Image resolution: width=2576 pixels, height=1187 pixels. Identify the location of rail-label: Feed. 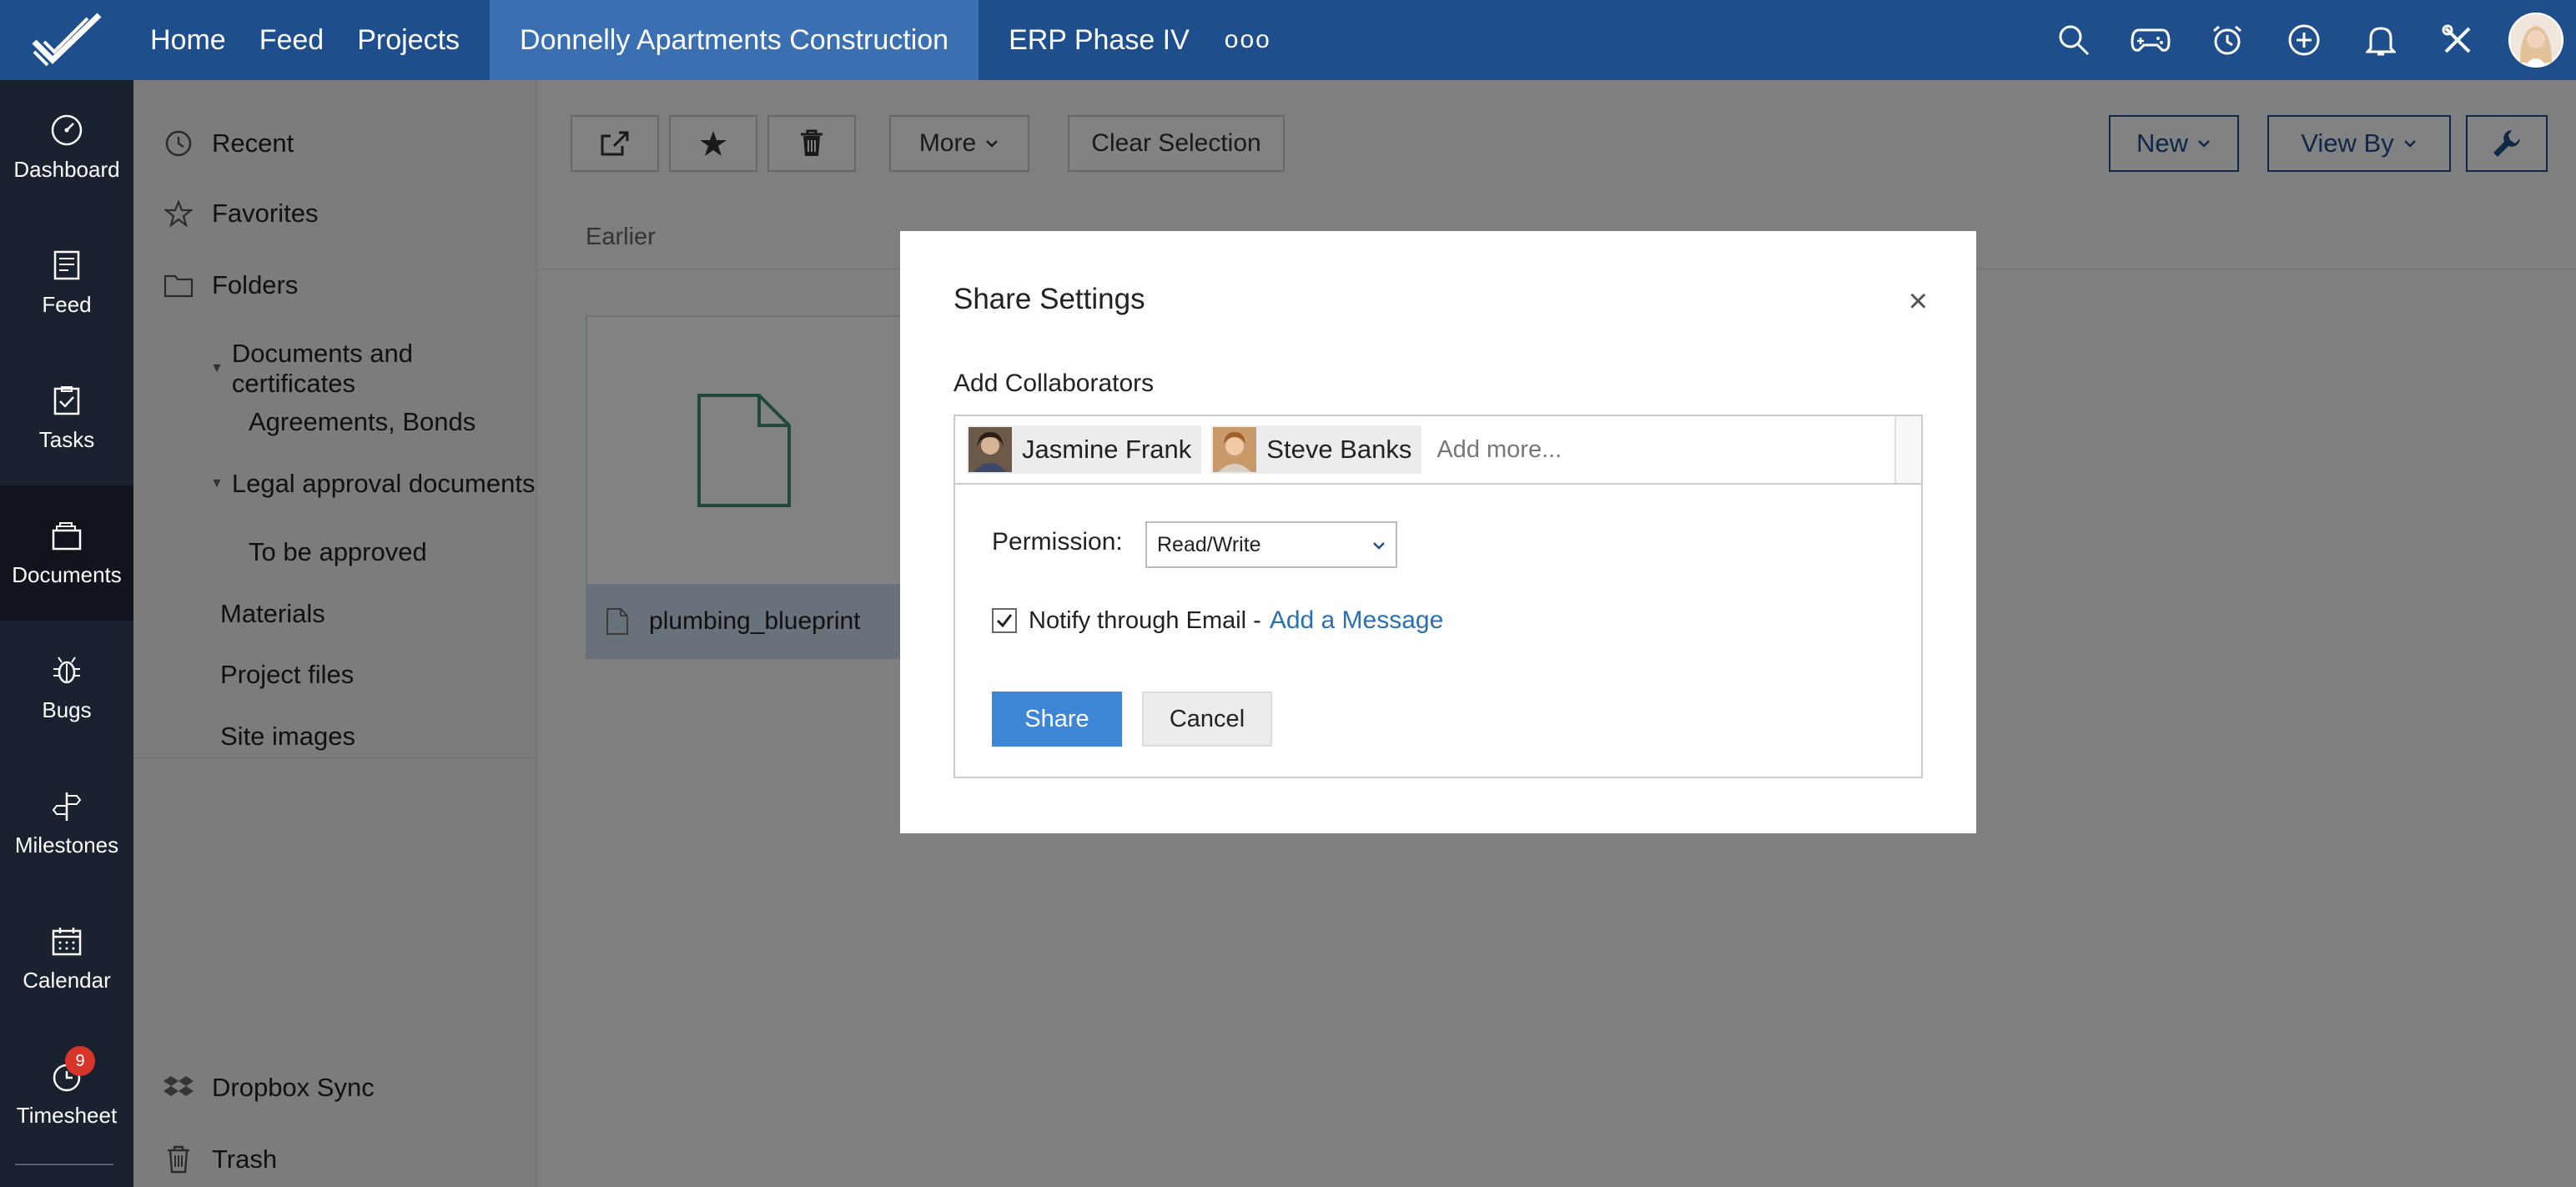
(67, 304).